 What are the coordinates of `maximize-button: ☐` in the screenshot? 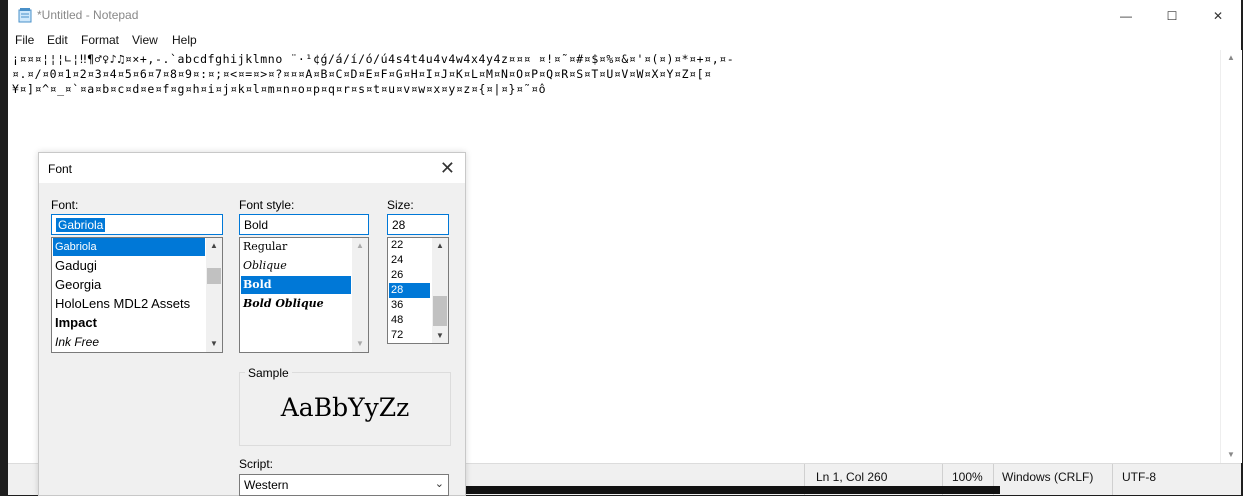 It's located at (1172, 15).